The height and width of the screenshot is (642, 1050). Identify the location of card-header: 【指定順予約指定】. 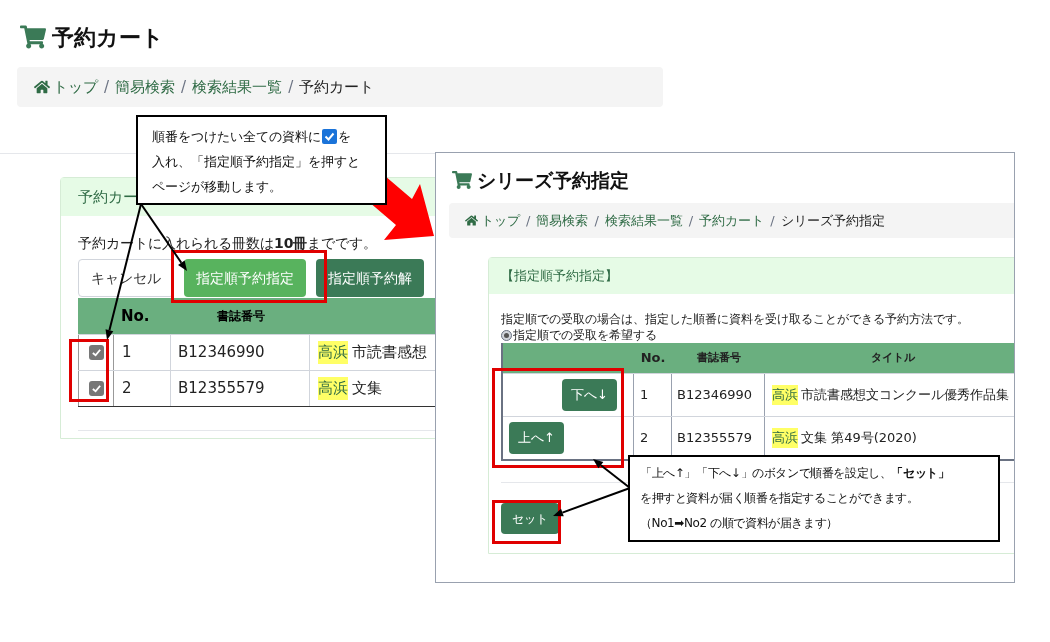
(751, 276).